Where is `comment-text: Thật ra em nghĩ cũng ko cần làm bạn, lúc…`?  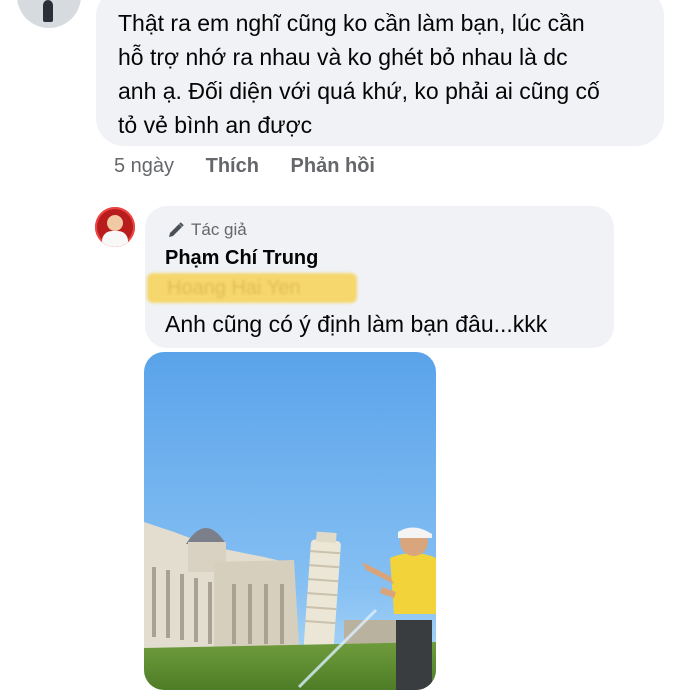 comment-text: Thật ra em nghĩ cũng ko cần làm bạn, lúc… is located at coordinates (359, 74).